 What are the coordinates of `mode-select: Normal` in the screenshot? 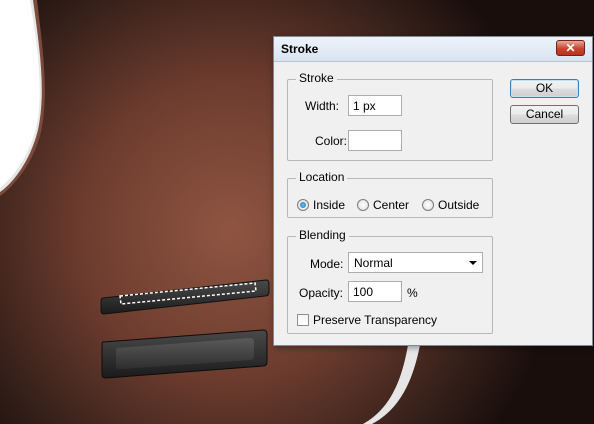 It's located at (415, 262).